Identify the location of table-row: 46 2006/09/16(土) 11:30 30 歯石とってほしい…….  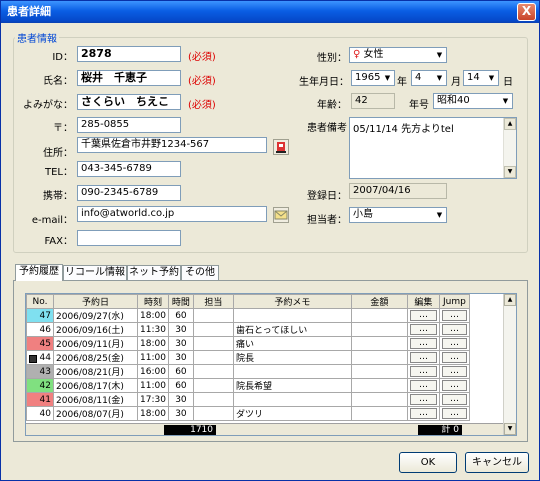
(248, 329).